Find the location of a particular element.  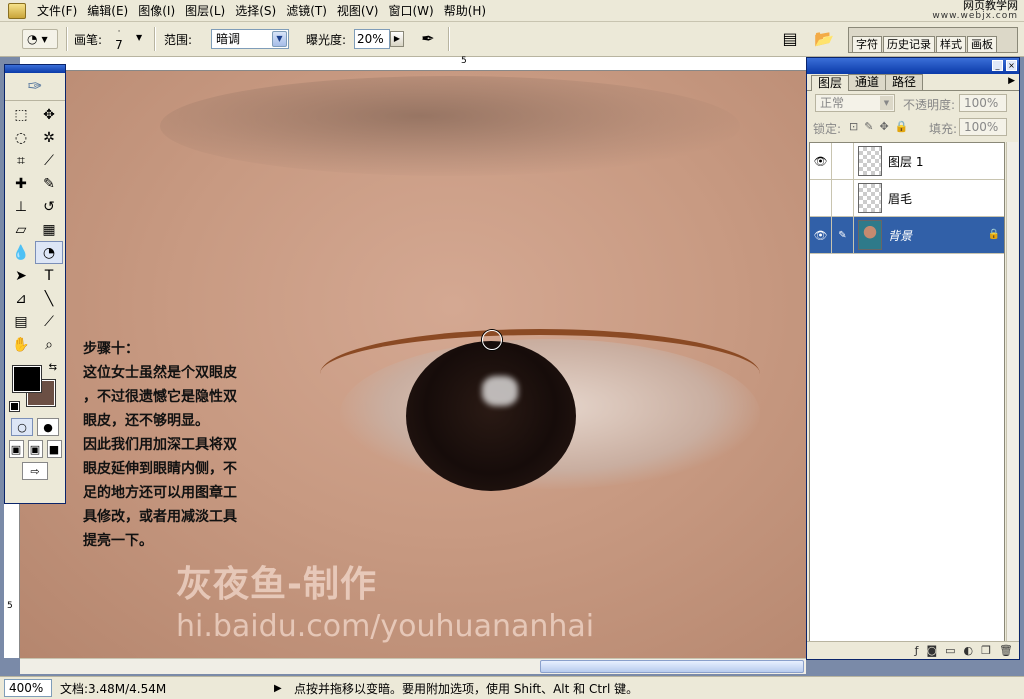

layers-panel-titlebar: _ × is located at coordinates (913, 66).